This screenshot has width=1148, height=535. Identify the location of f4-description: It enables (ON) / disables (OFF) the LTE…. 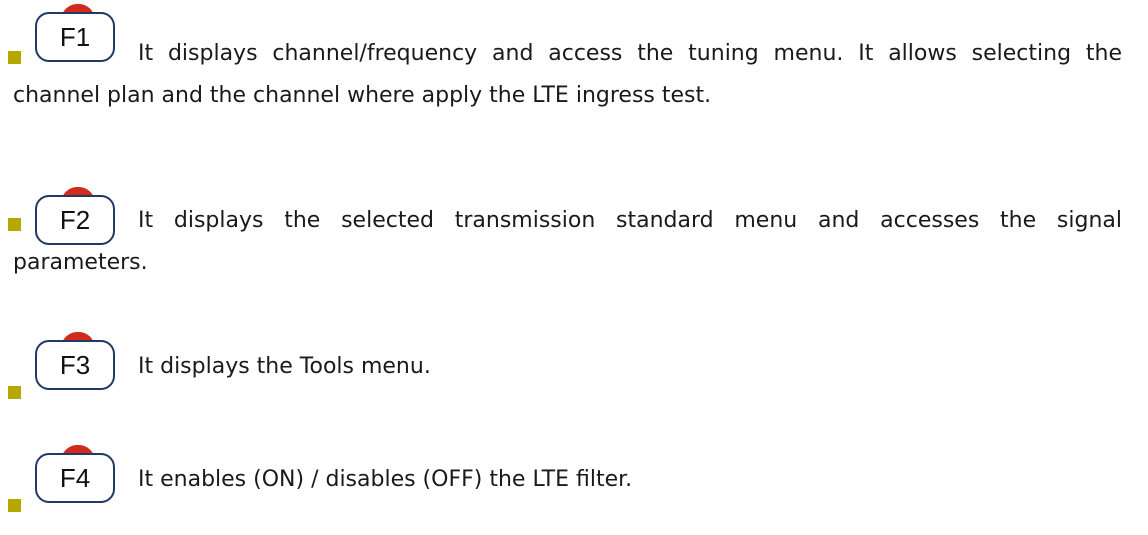
(385, 479).